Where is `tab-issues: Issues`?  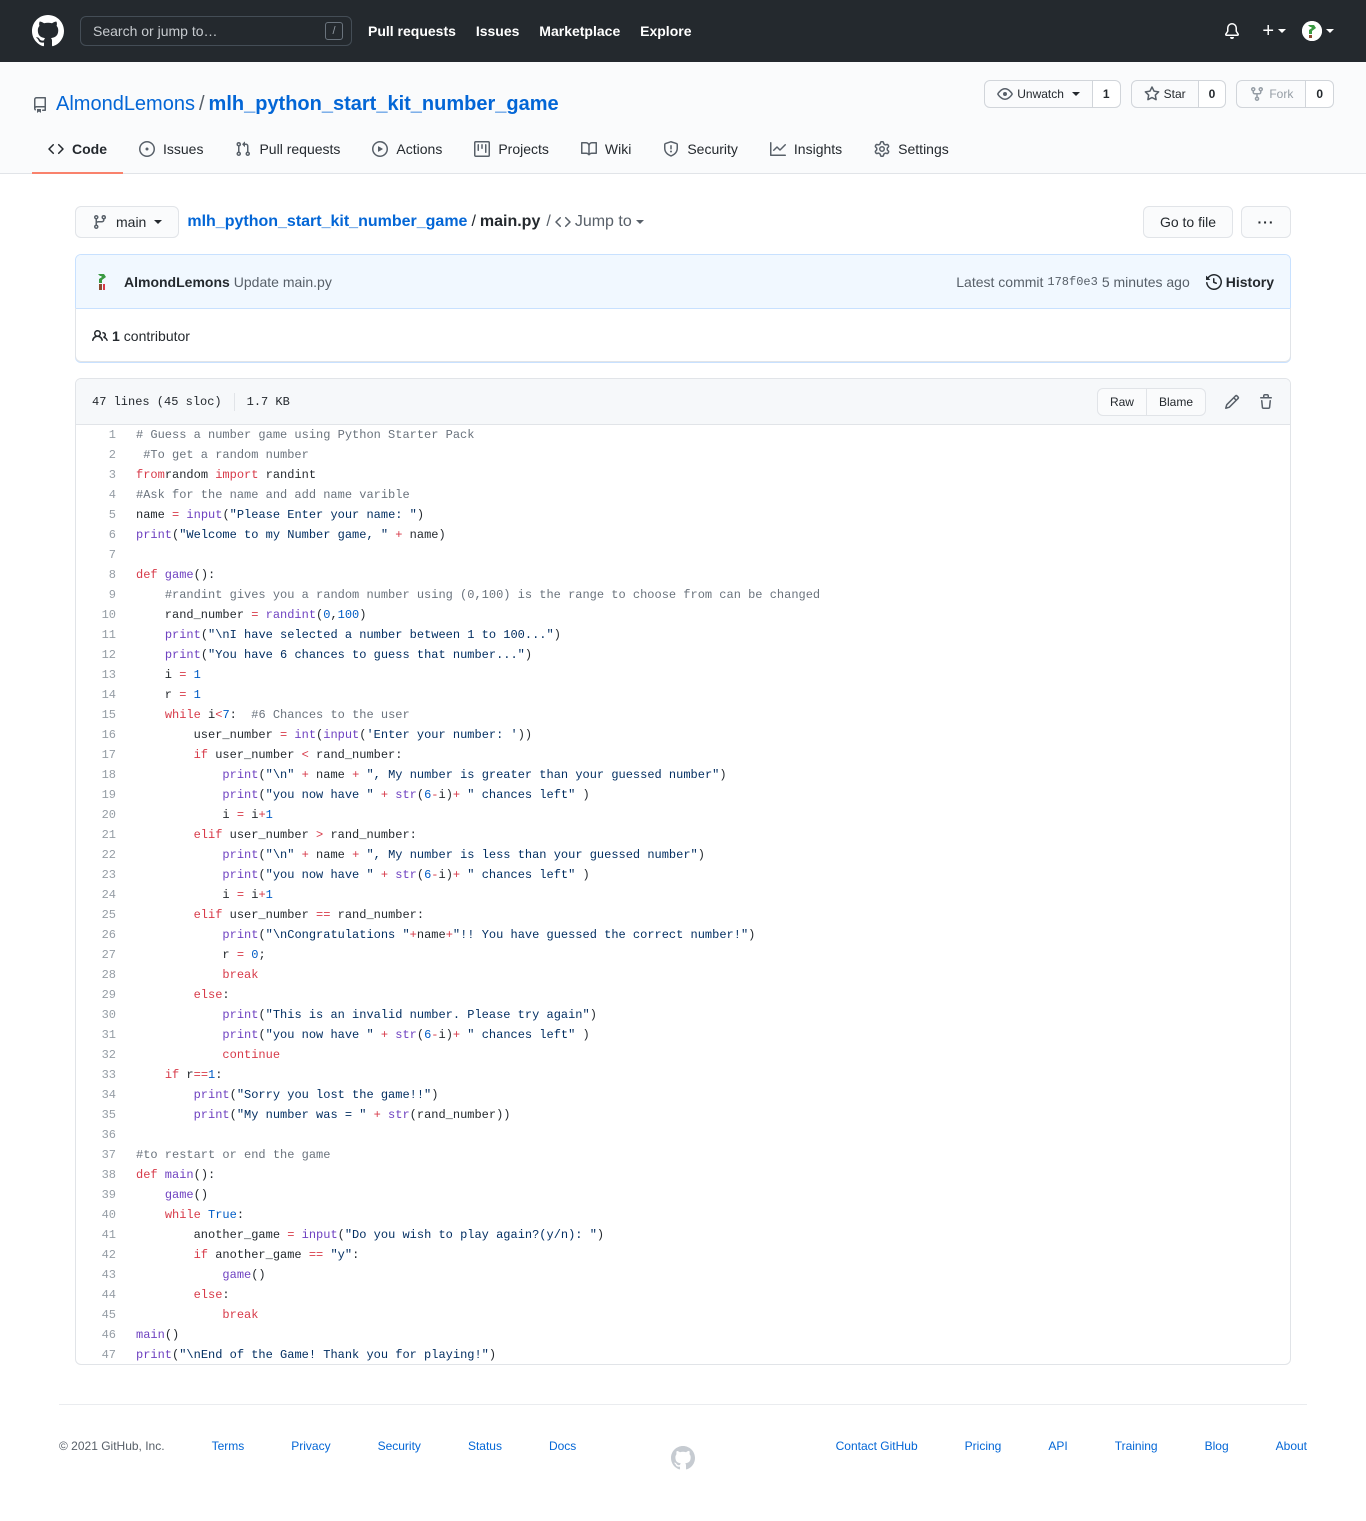 tab-issues: Issues is located at coordinates (171, 150).